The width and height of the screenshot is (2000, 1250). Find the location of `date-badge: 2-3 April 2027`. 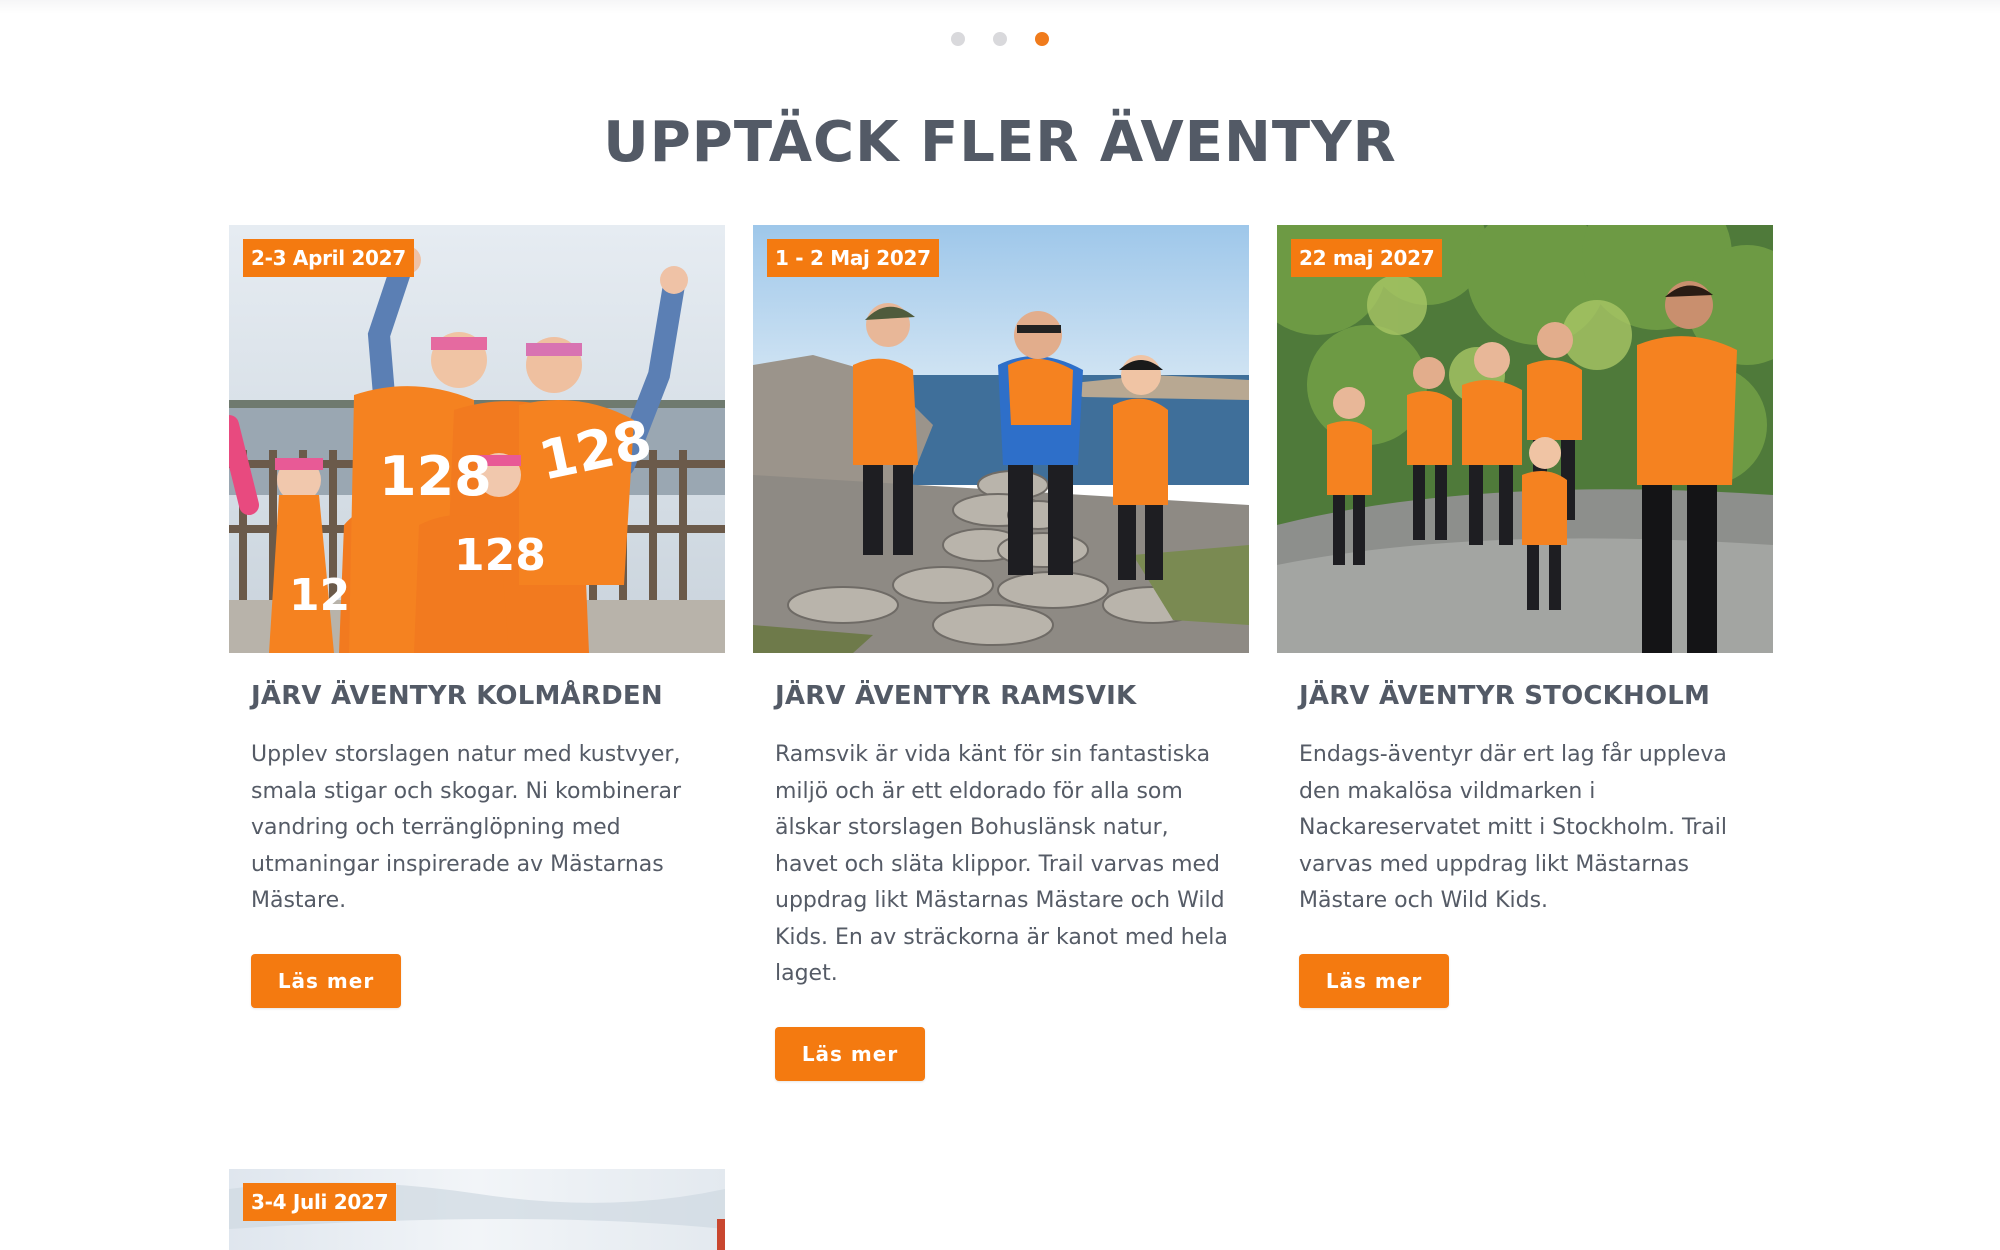

date-badge: 2-3 April 2027 is located at coordinates (328, 258).